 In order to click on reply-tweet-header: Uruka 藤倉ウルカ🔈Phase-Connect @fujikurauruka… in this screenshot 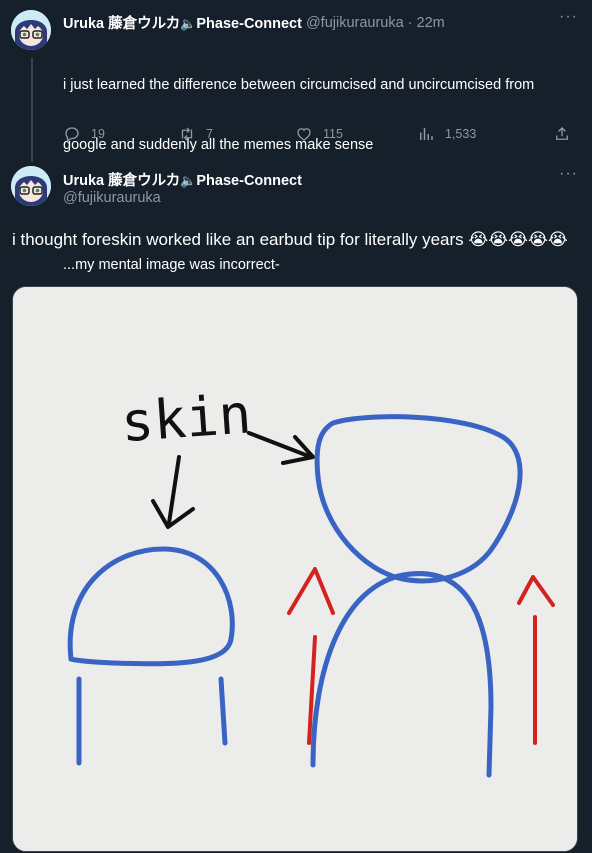, I will do `click(254, 22)`.